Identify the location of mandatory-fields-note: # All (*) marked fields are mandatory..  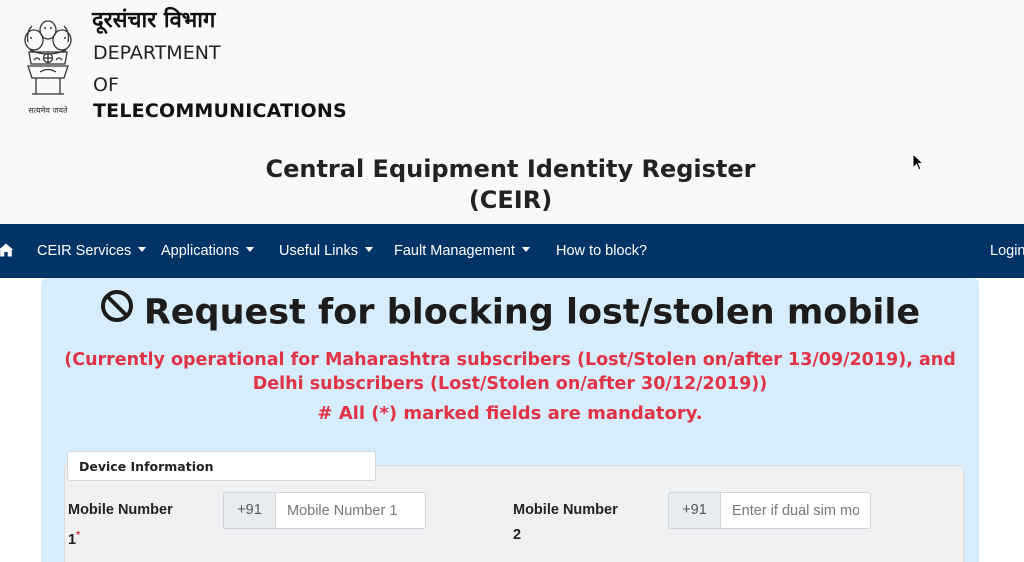
(510, 413).